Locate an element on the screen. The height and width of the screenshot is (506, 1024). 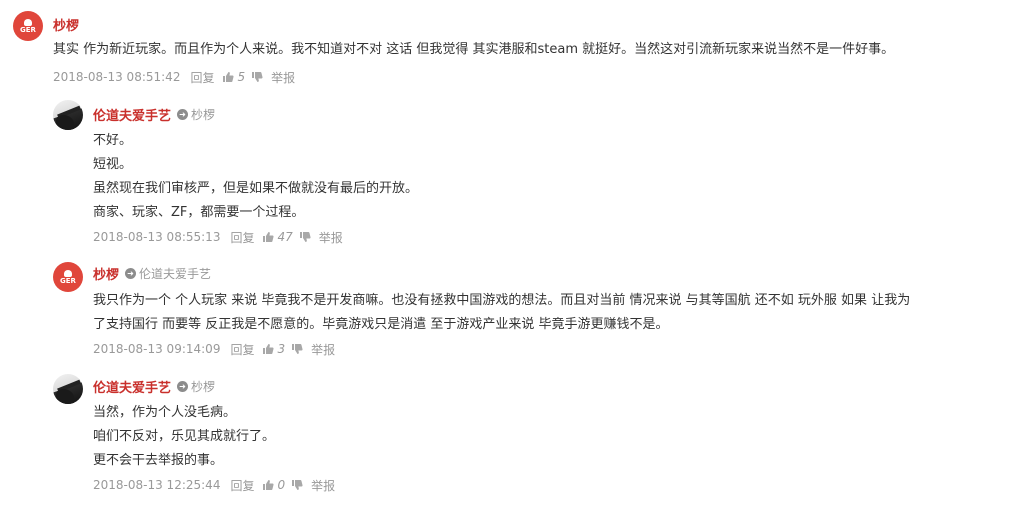
timestamp: 2018-08-13 08:51:42 is located at coordinates (117, 77).